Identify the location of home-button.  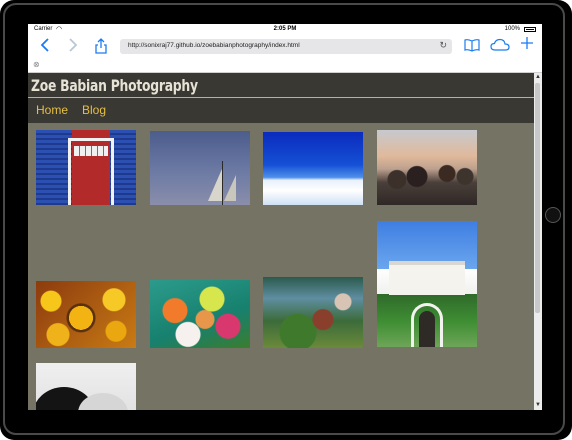
(553, 215).